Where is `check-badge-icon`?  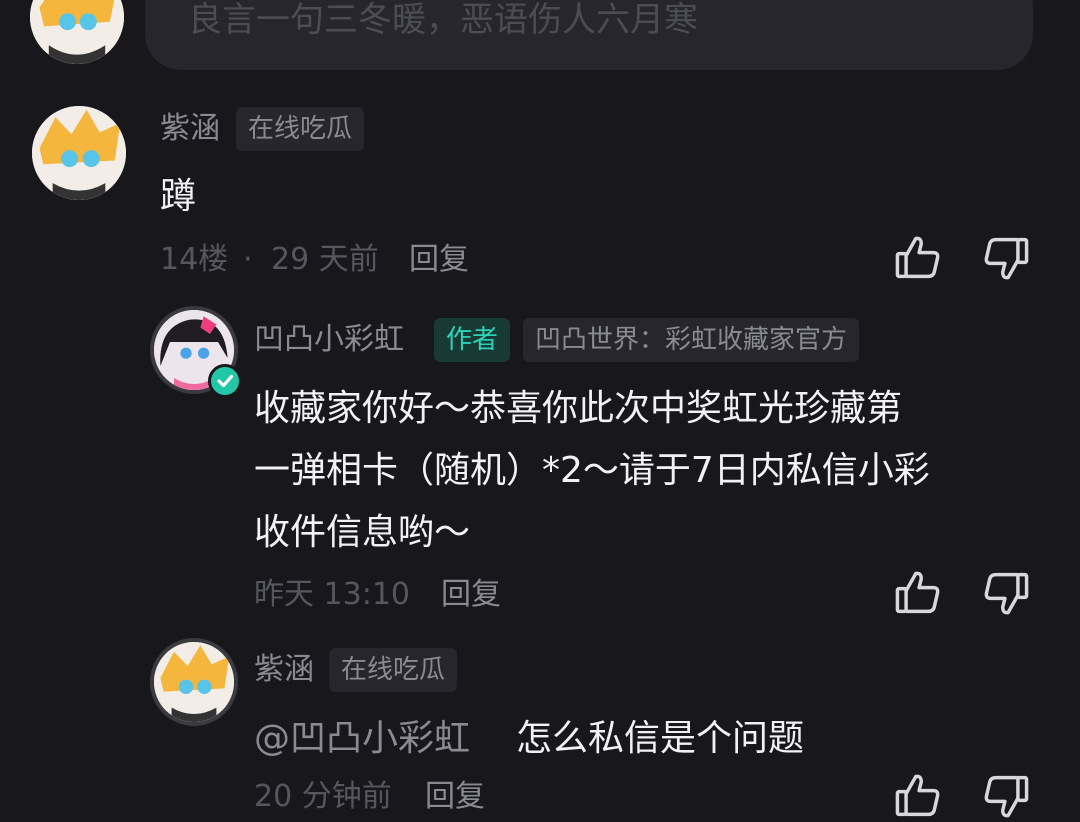
check-badge-icon is located at coordinates (225, 381).